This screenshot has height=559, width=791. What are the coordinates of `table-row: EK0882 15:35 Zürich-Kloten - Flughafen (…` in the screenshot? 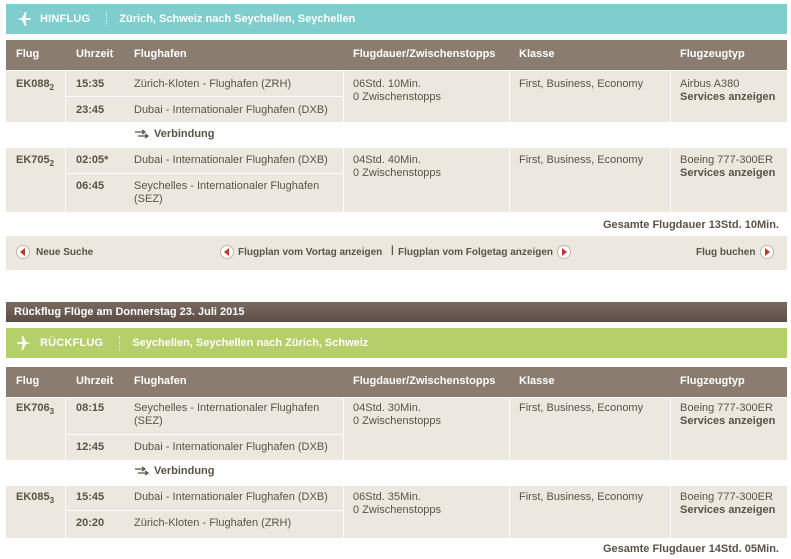 It's located at (396, 96).